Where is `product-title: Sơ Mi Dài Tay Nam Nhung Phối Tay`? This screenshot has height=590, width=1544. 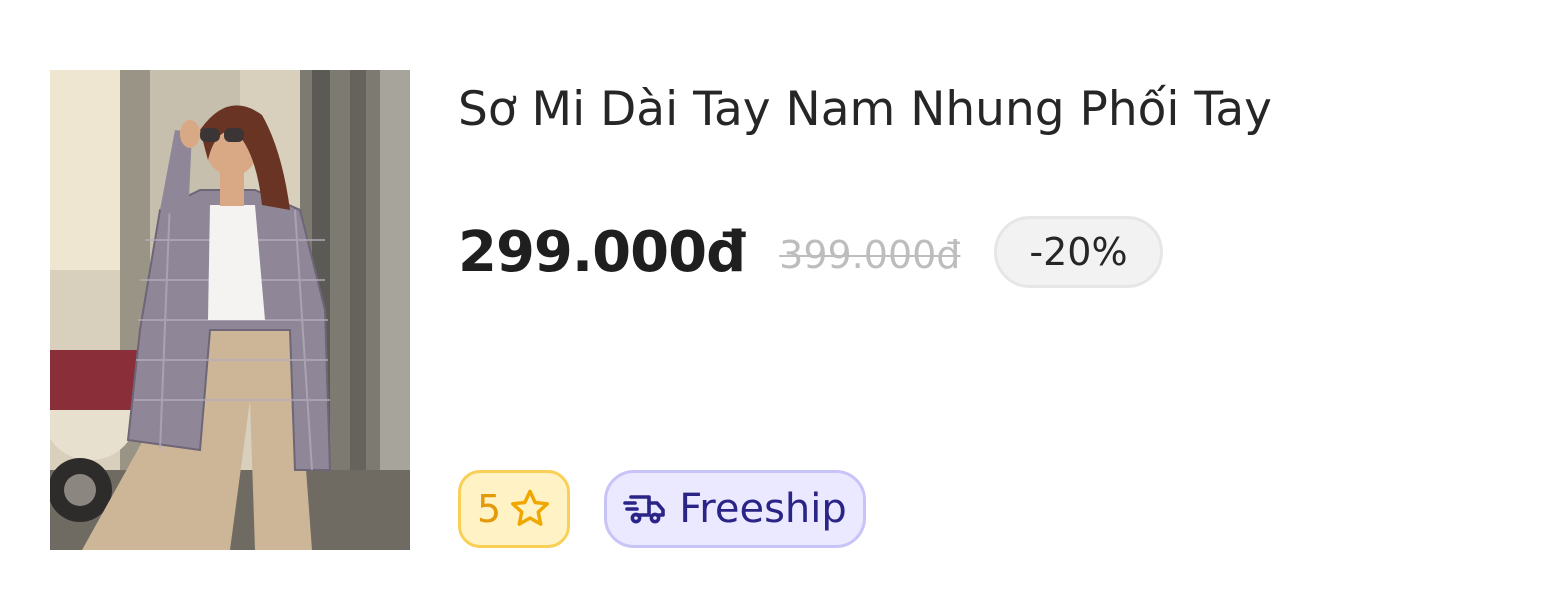
product-title: Sơ Mi Dài Tay Nam Nhung Phối Tay is located at coordinates (865, 110).